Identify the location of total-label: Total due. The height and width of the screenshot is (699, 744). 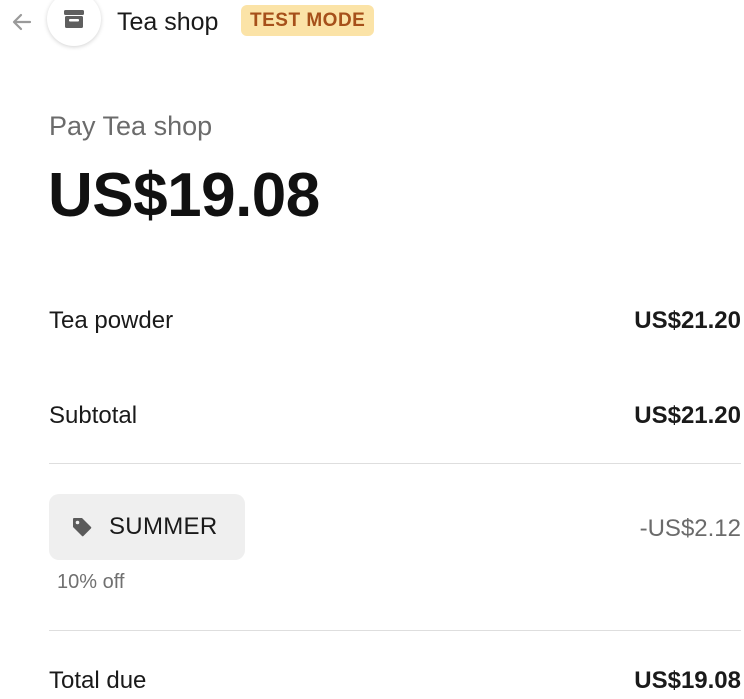
(98, 680).